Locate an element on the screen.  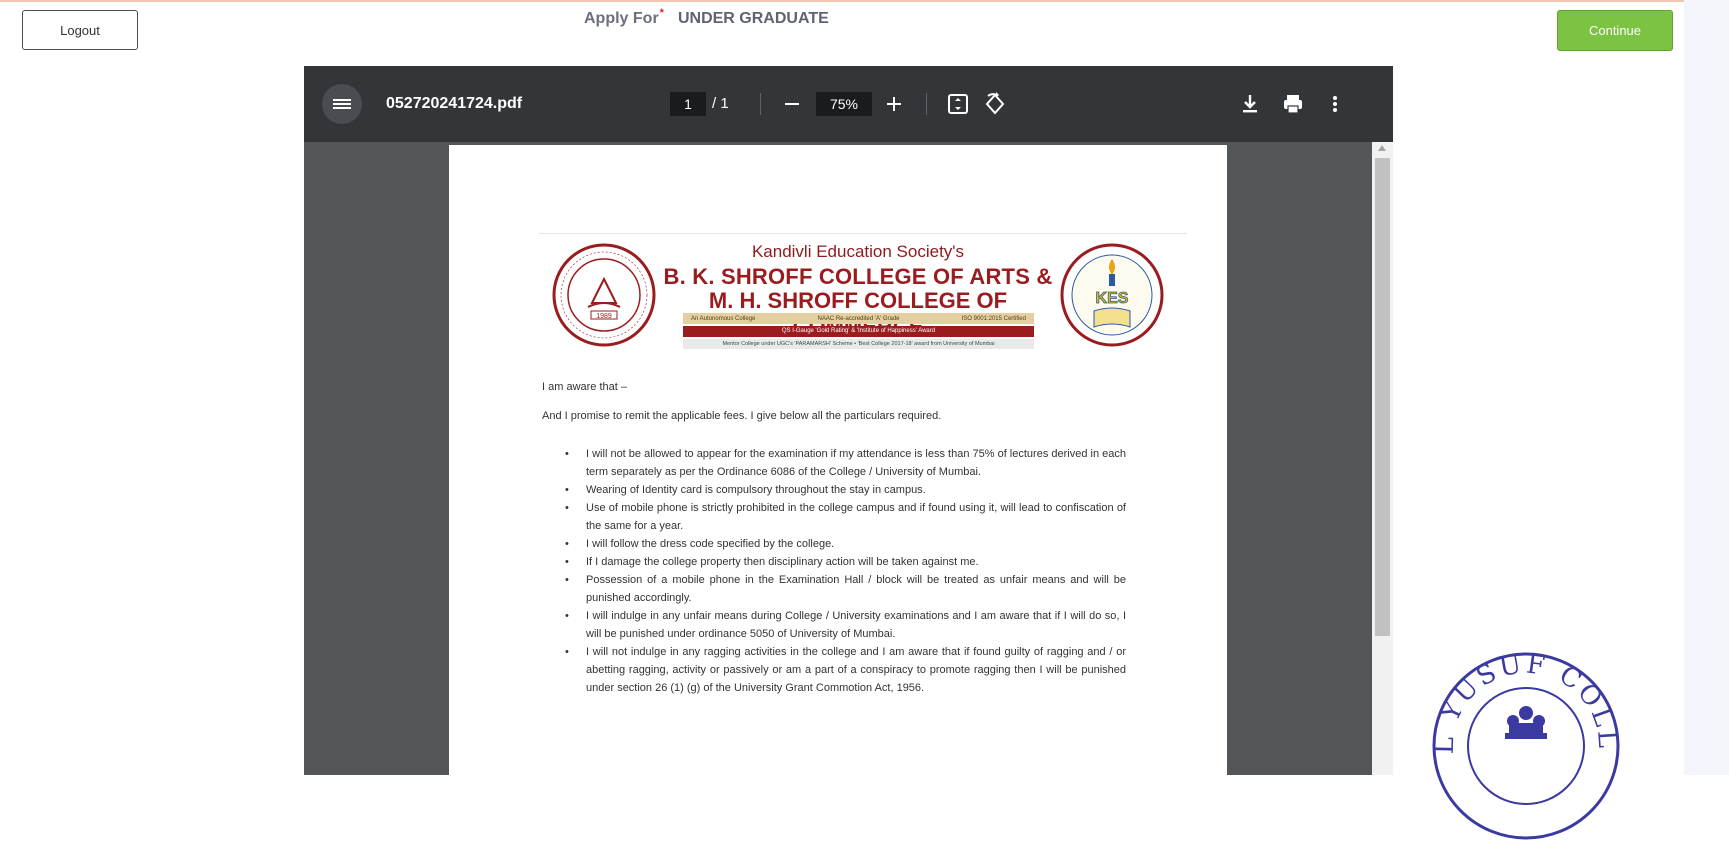
college-stamp: MAIL YUSUF COLLEGE is located at coordinates (1525, 745).